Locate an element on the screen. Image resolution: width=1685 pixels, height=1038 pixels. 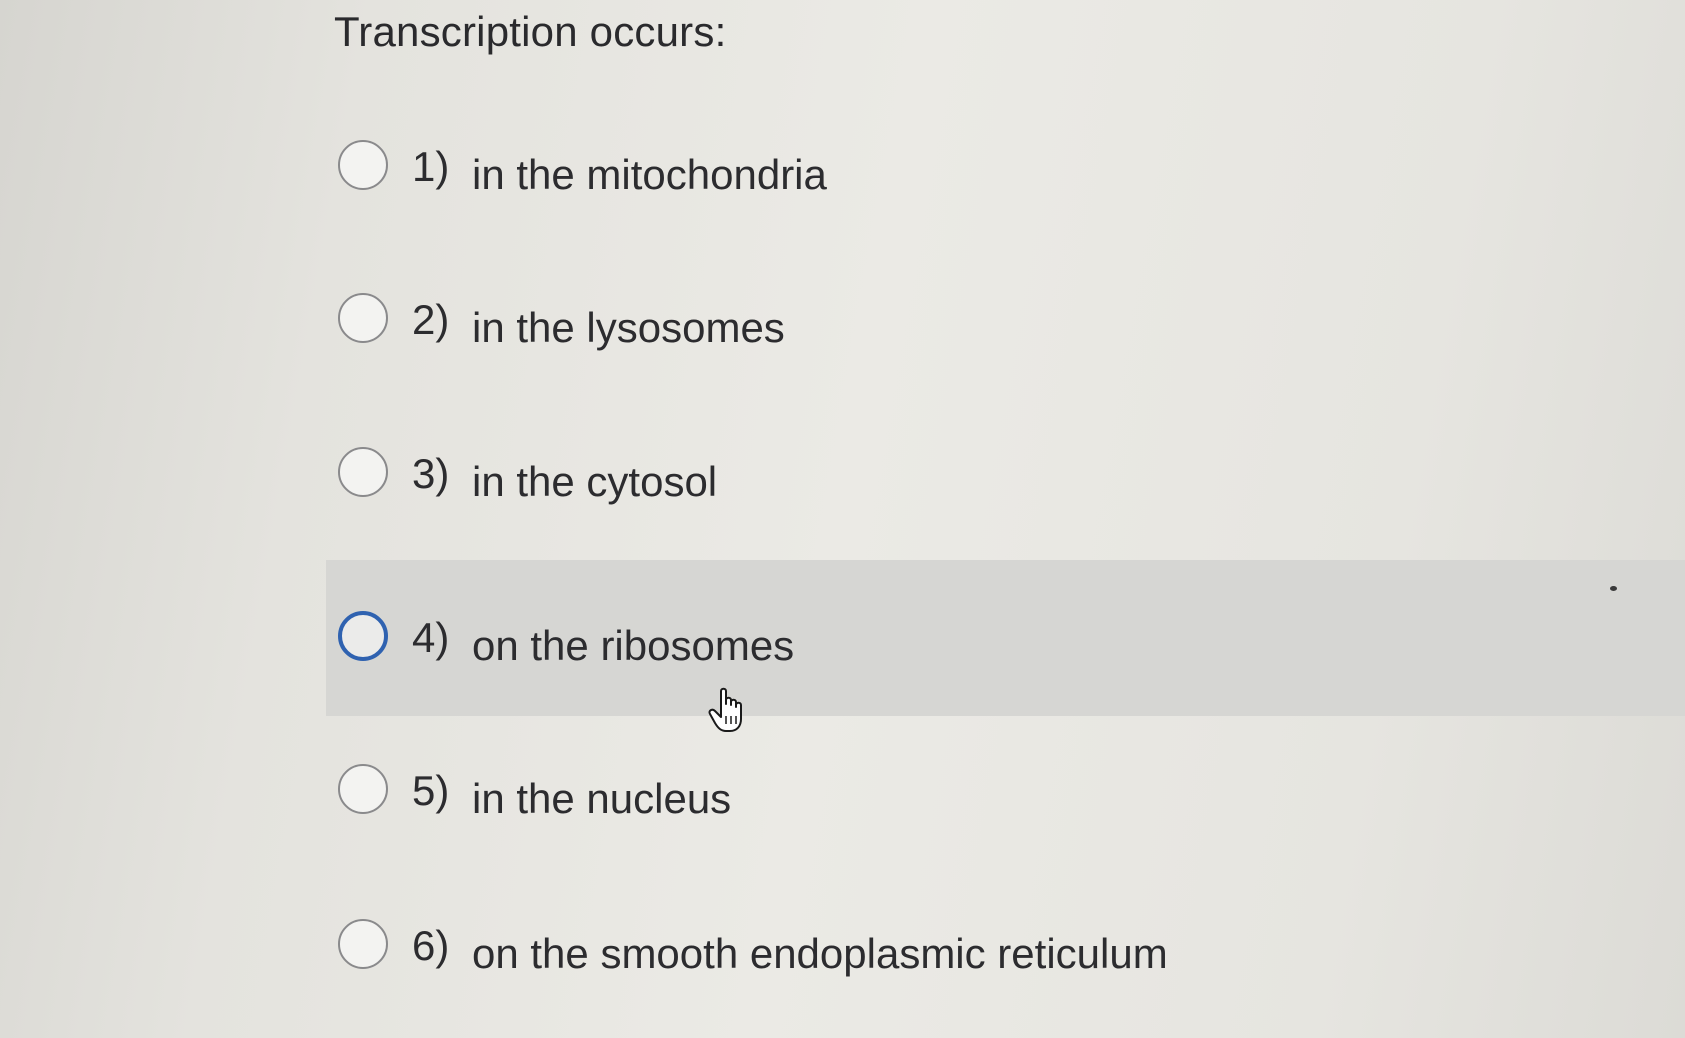
option-6-number: 6) is located at coordinates (431, 945).